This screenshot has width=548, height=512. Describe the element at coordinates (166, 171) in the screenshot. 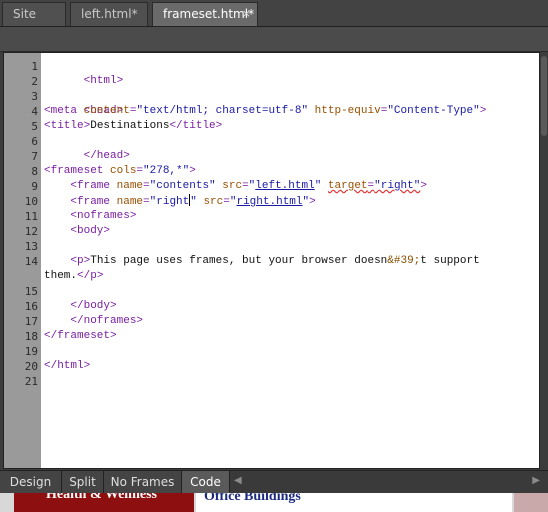

I see `attribute-value: "278,*"` at that location.